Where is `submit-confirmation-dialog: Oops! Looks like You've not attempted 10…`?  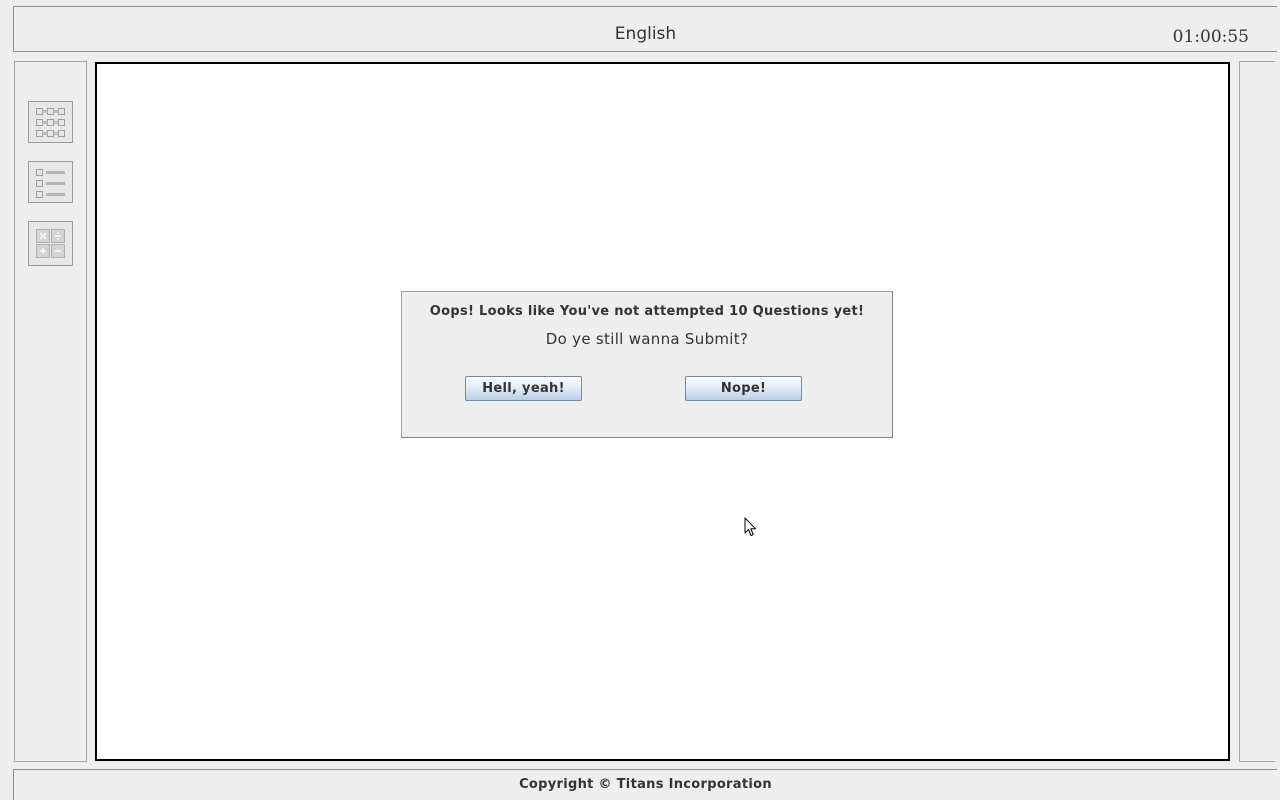 submit-confirmation-dialog: Oops! Looks like You've not attempted 10… is located at coordinates (647, 364).